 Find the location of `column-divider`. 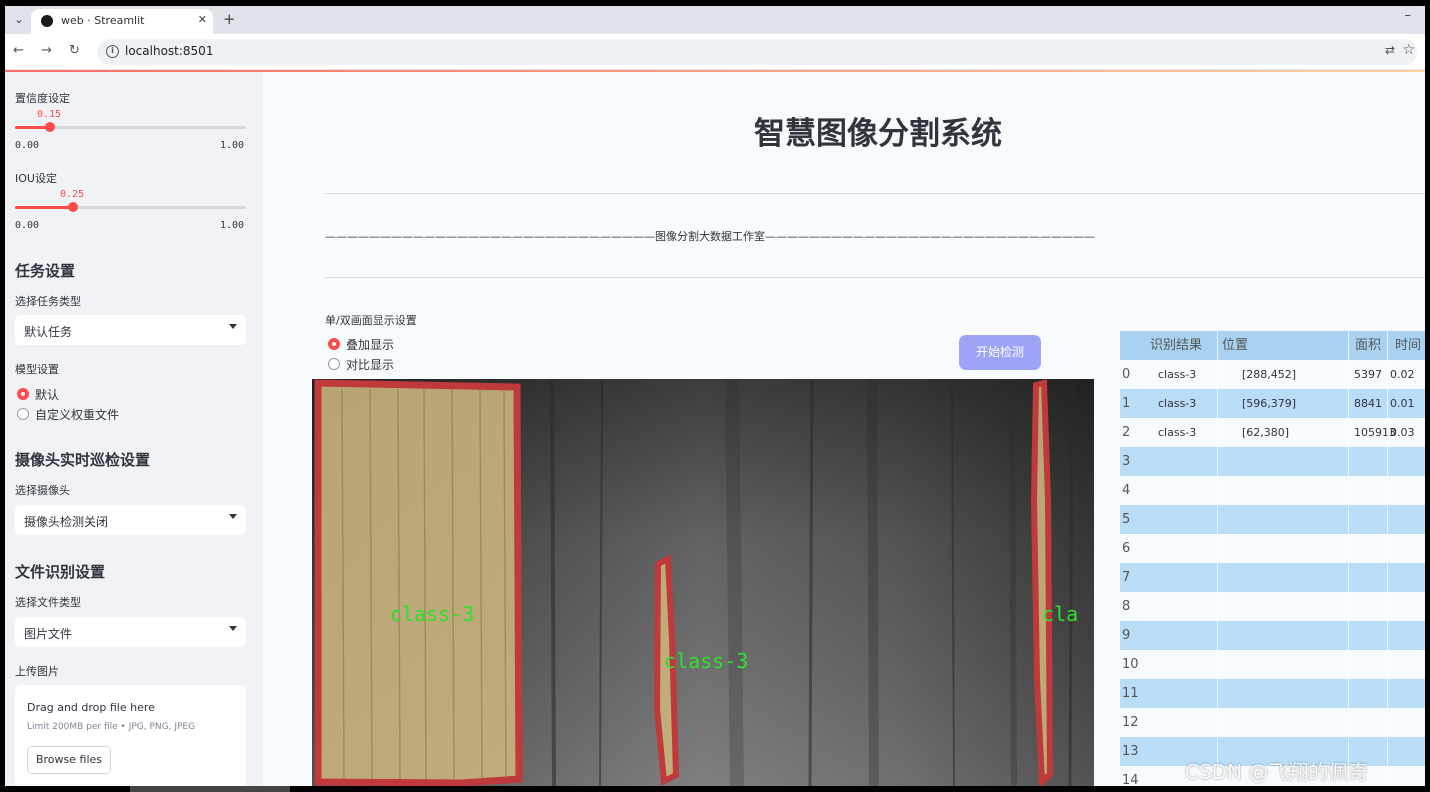

column-divider is located at coordinates (1387, 558).